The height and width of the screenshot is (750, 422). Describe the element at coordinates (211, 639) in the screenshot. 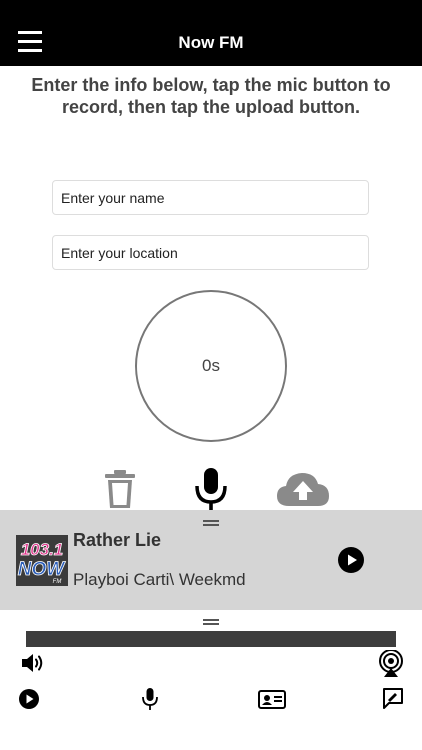

I see `playback-progress-bar` at that location.